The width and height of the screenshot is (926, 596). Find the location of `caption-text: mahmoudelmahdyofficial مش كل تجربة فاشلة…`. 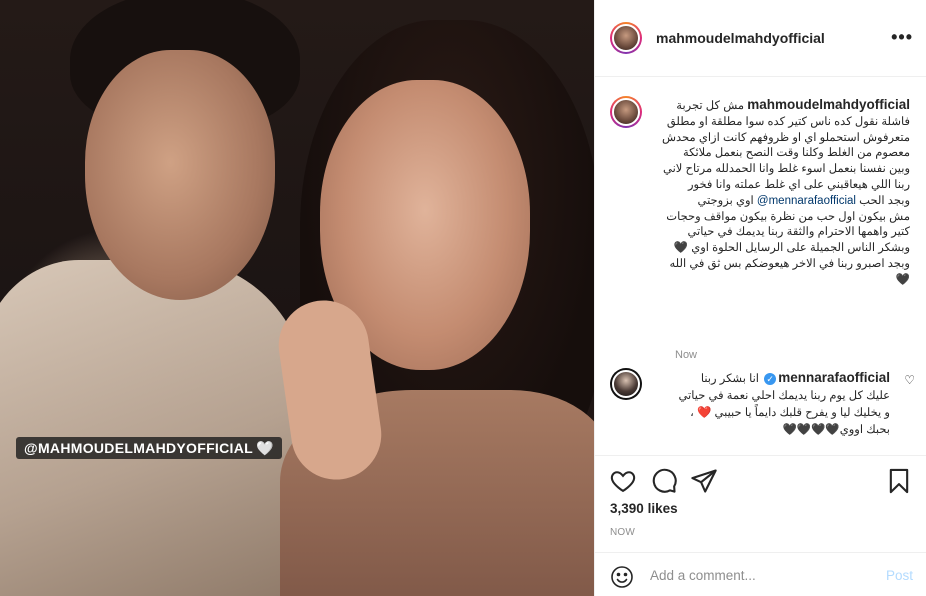

caption-text: mahmoudelmahdyofficial مش كل تجربة فاشلة… is located at coordinates (785, 193).